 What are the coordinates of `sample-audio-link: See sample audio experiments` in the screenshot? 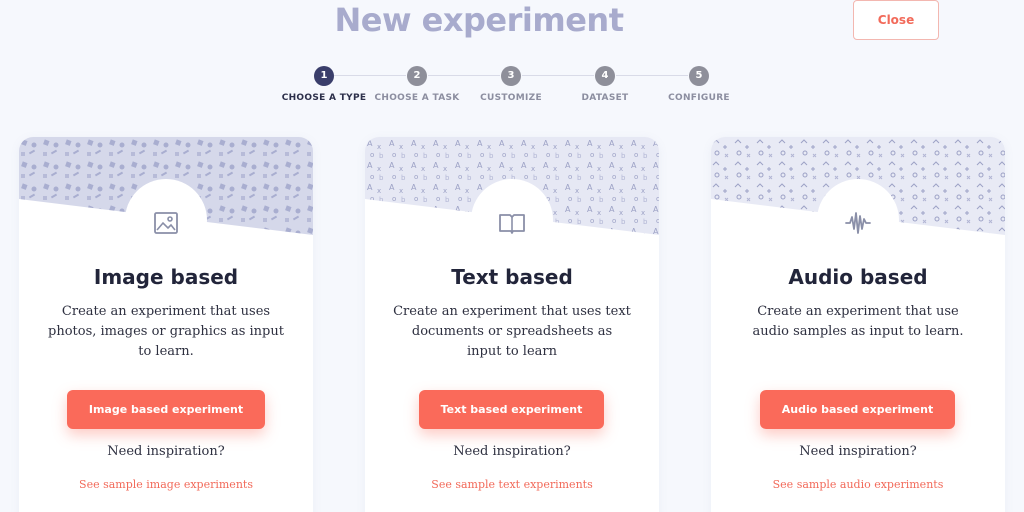 It's located at (858, 484).